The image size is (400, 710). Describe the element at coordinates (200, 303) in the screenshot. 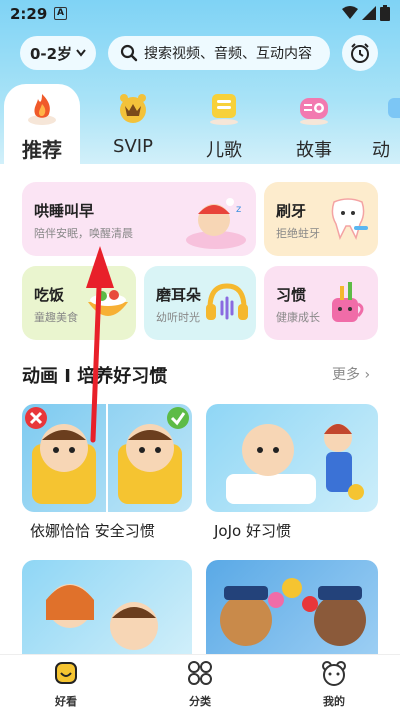

I see `card-ear-training: 磨耳朵 幼听时光` at that location.